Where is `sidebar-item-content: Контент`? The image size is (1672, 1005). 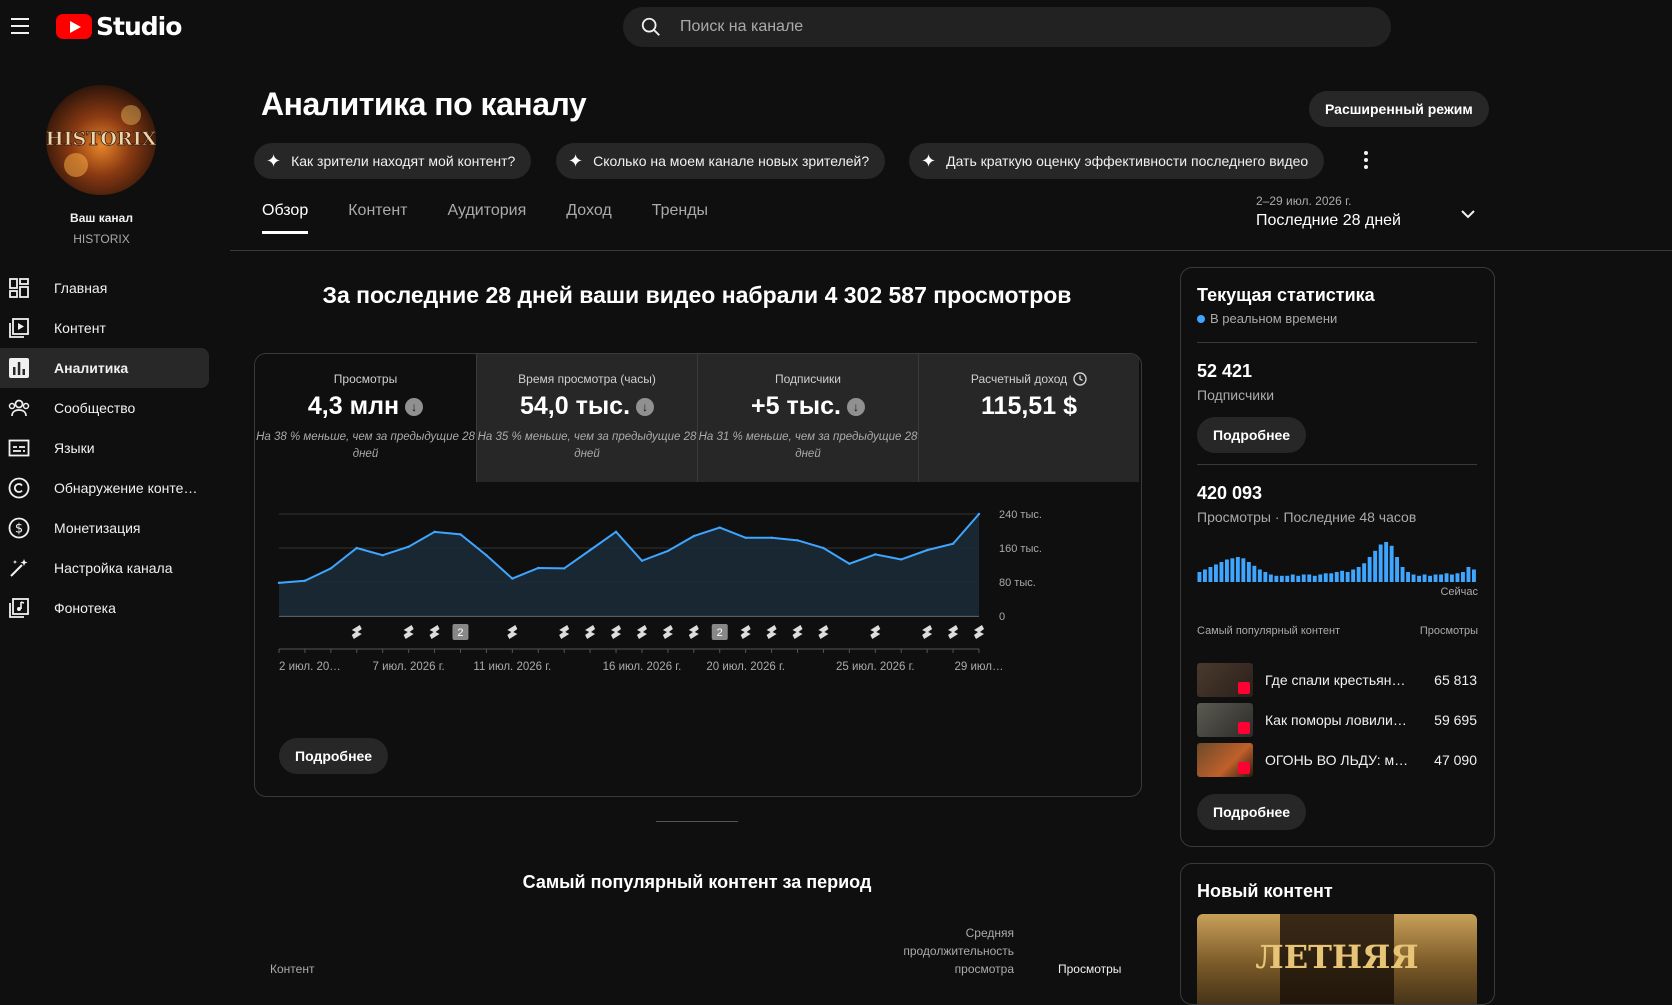 sidebar-item-content: Контент is located at coordinates (104, 328).